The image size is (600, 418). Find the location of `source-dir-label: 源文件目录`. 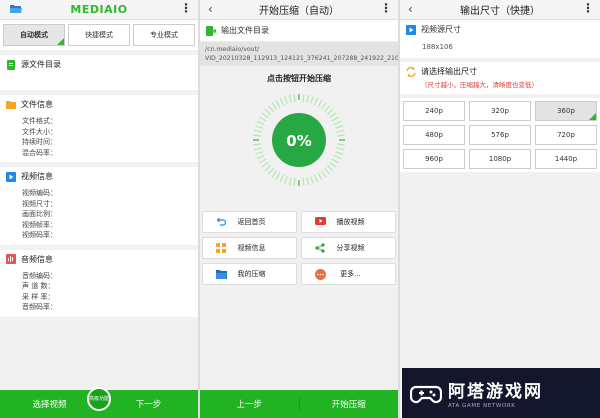

source-dir-label: 源文件目录 is located at coordinates (41, 64).